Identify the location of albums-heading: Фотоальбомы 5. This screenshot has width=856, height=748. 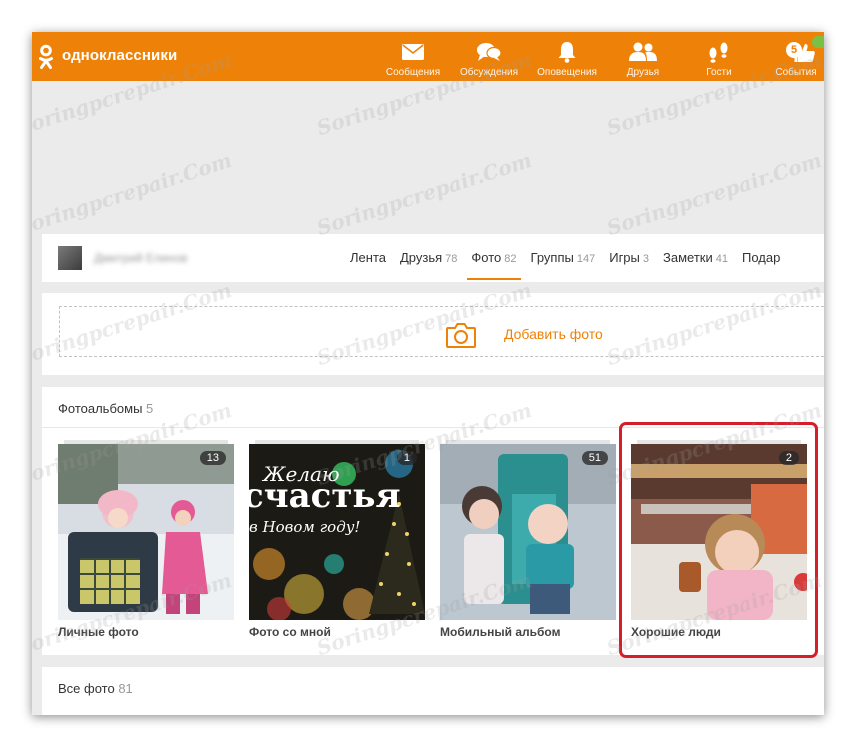
(105, 408).